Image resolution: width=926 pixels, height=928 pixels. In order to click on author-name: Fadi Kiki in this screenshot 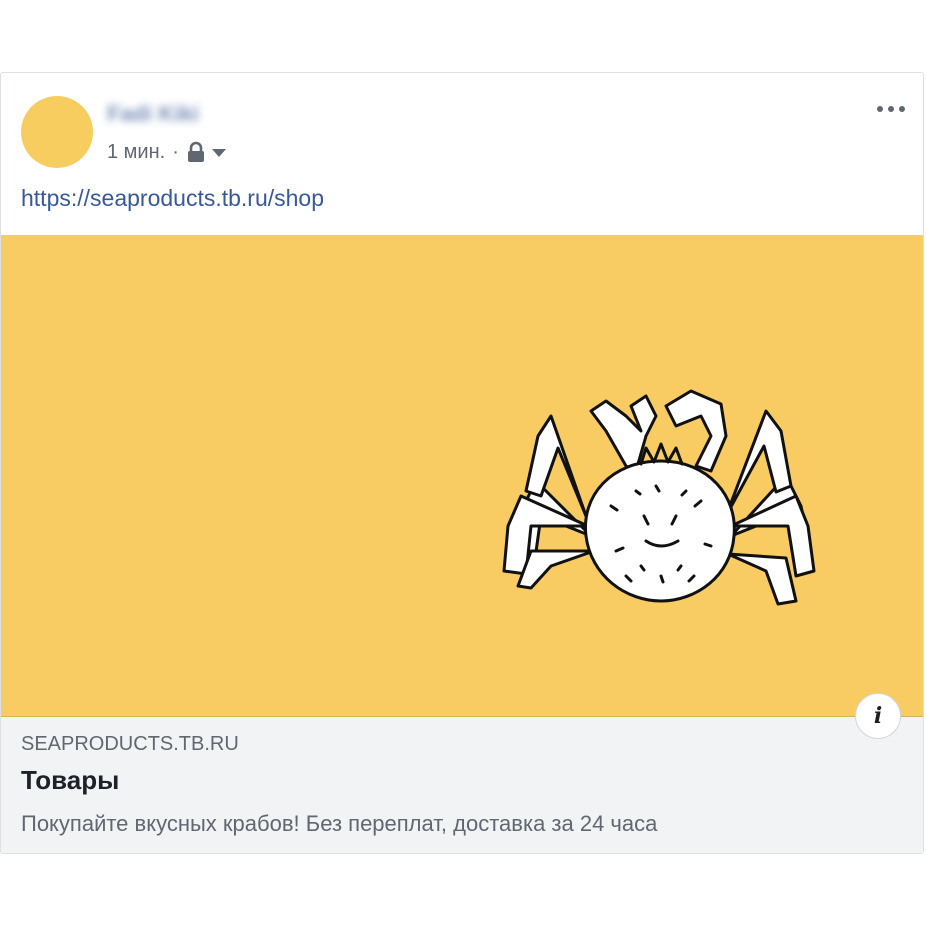, I will do `click(153, 114)`.